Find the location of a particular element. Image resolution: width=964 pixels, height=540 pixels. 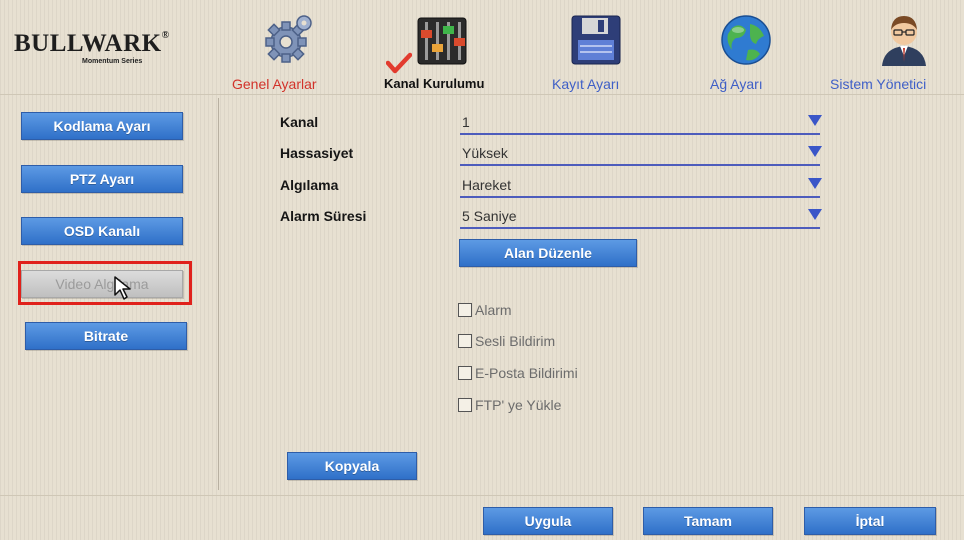

brand-logo: BULLWARK® is located at coordinates (92, 43).